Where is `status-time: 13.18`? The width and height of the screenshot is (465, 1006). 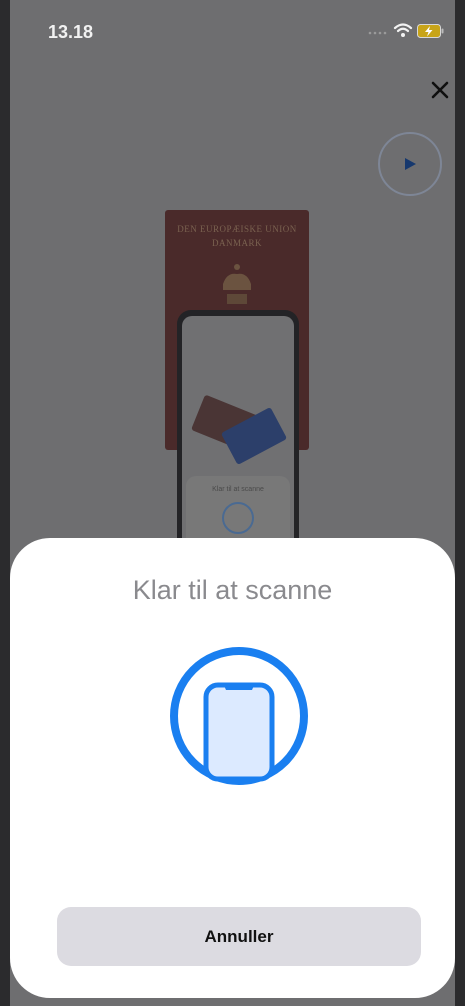 status-time: 13.18 is located at coordinates (71, 32).